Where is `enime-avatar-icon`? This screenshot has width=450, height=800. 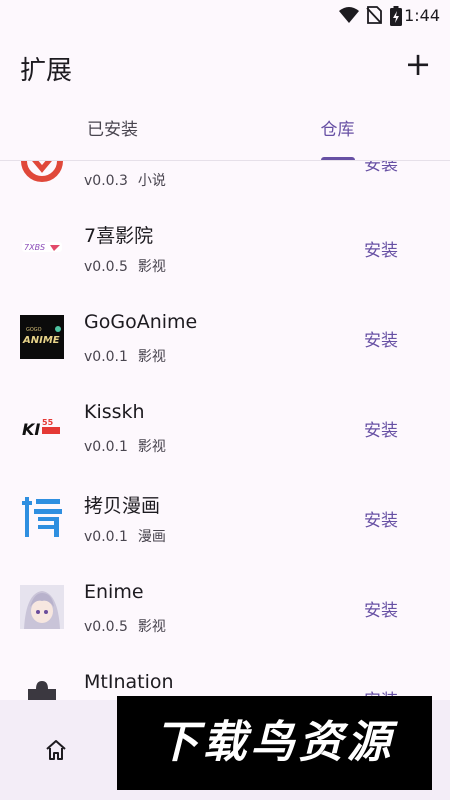 enime-avatar-icon is located at coordinates (42, 607).